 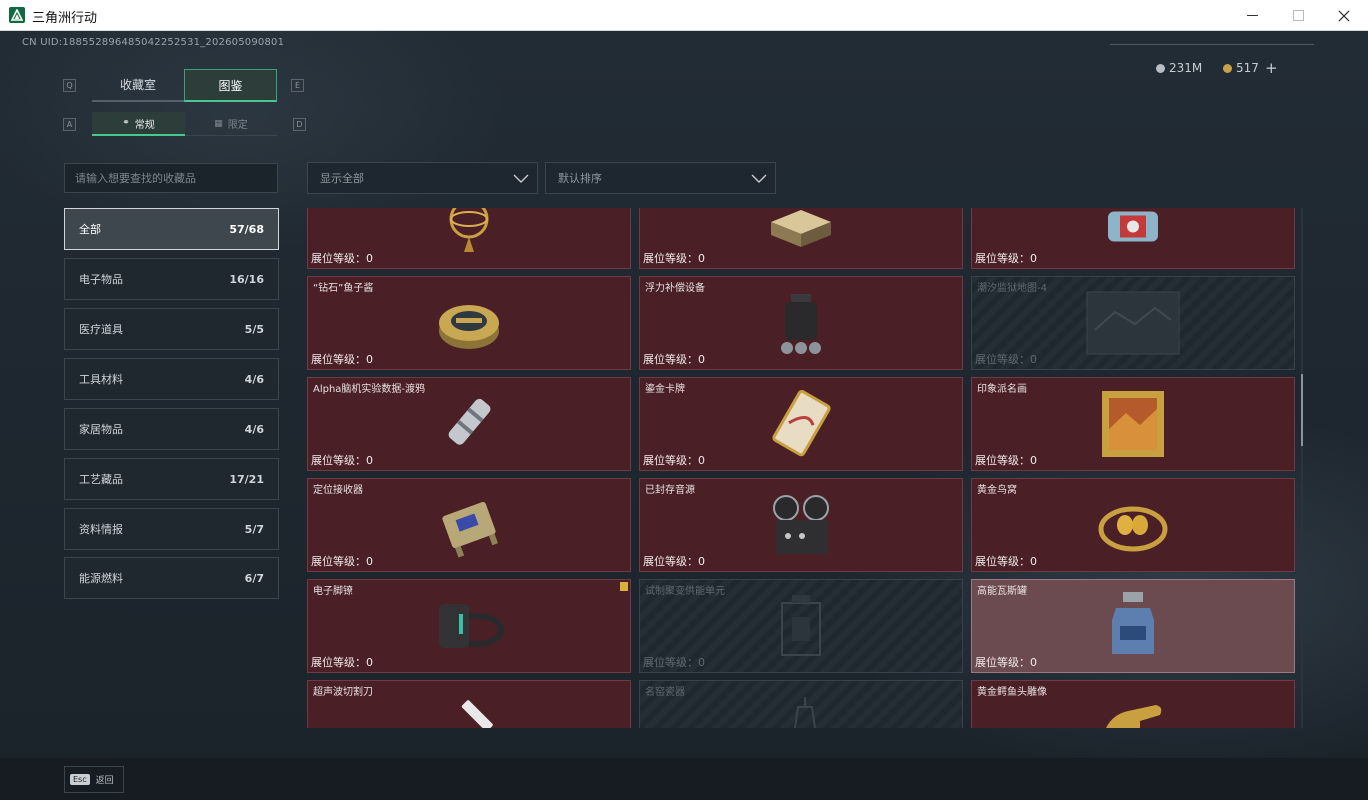 What do you see at coordinates (230, 85) in the screenshot?
I see `tab-codex: 图鉴` at bounding box center [230, 85].